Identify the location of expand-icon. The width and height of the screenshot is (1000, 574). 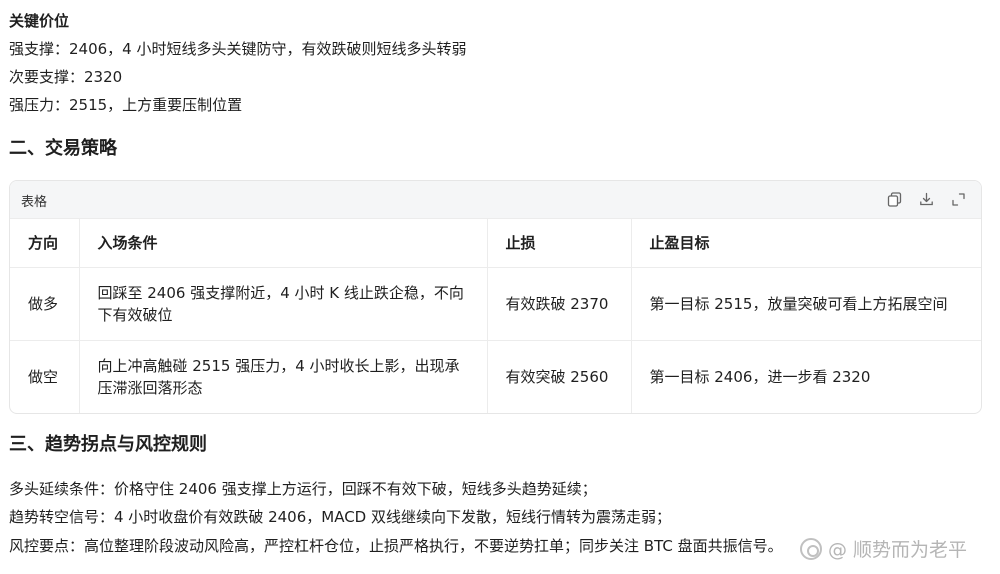
(958, 199).